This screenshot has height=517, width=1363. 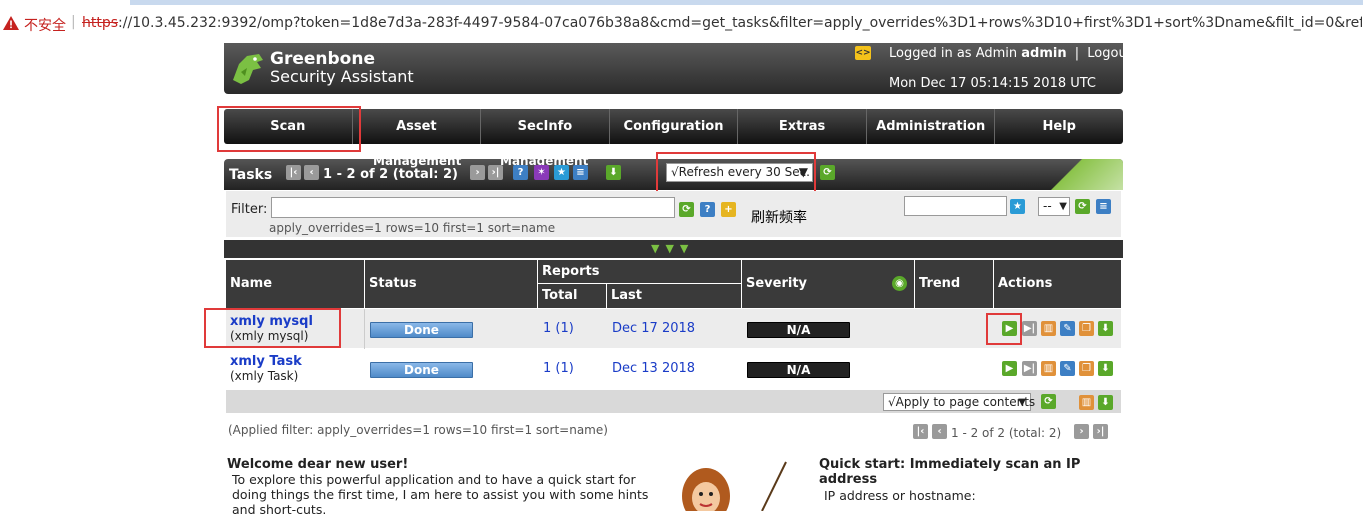 I want to click on expand-triangles-icon: ▼▼▼, so click(x=672, y=248).